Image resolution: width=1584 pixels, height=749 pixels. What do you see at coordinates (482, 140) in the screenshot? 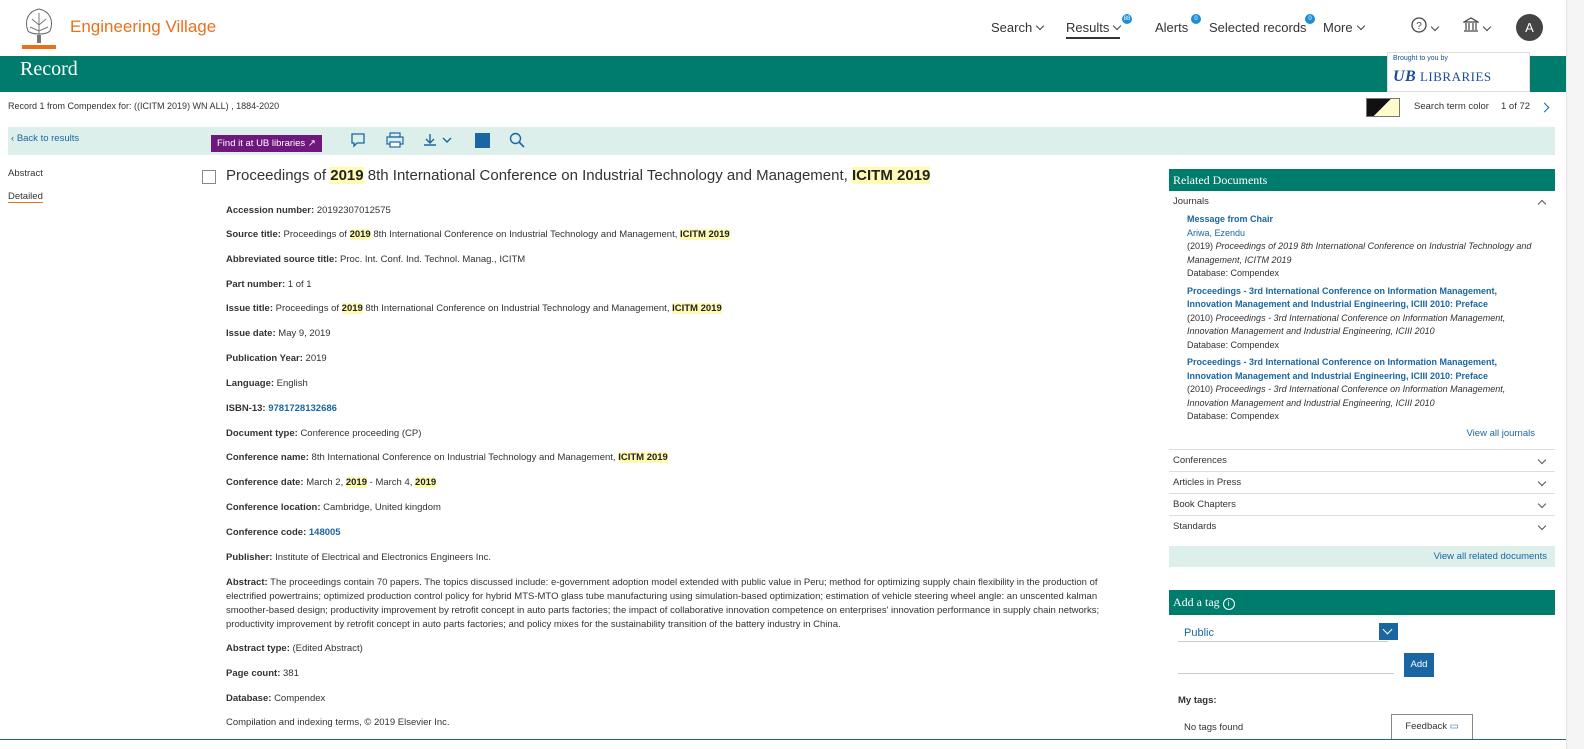
I see `save-folder-icon` at bounding box center [482, 140].